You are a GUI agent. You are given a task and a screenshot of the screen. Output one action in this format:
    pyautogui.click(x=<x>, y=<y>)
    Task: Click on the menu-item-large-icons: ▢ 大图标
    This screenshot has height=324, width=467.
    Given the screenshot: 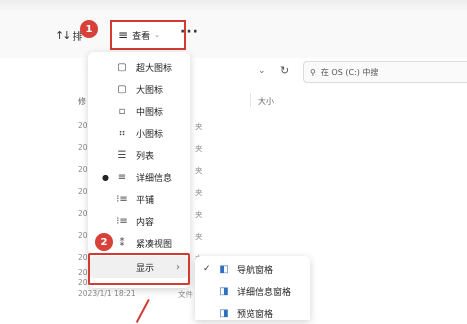 What is the action you would take?
    pyautogui.click(x=139, y=89)
    